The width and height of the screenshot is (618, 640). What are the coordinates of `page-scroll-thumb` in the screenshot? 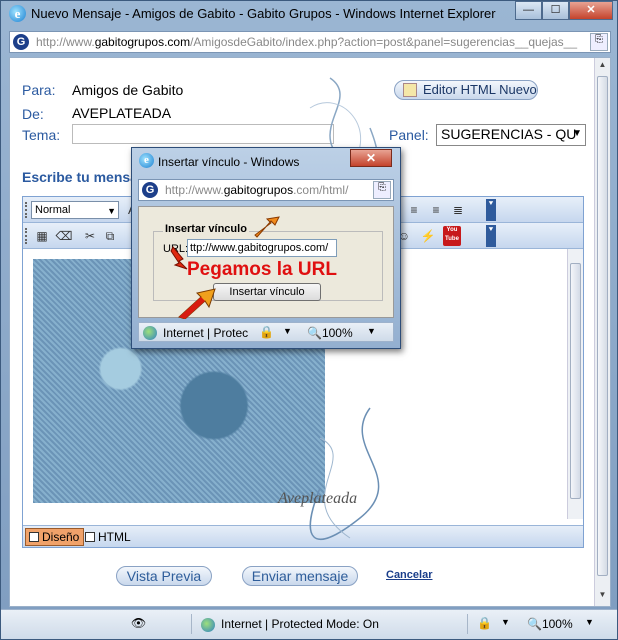 It's located at (602, 326).